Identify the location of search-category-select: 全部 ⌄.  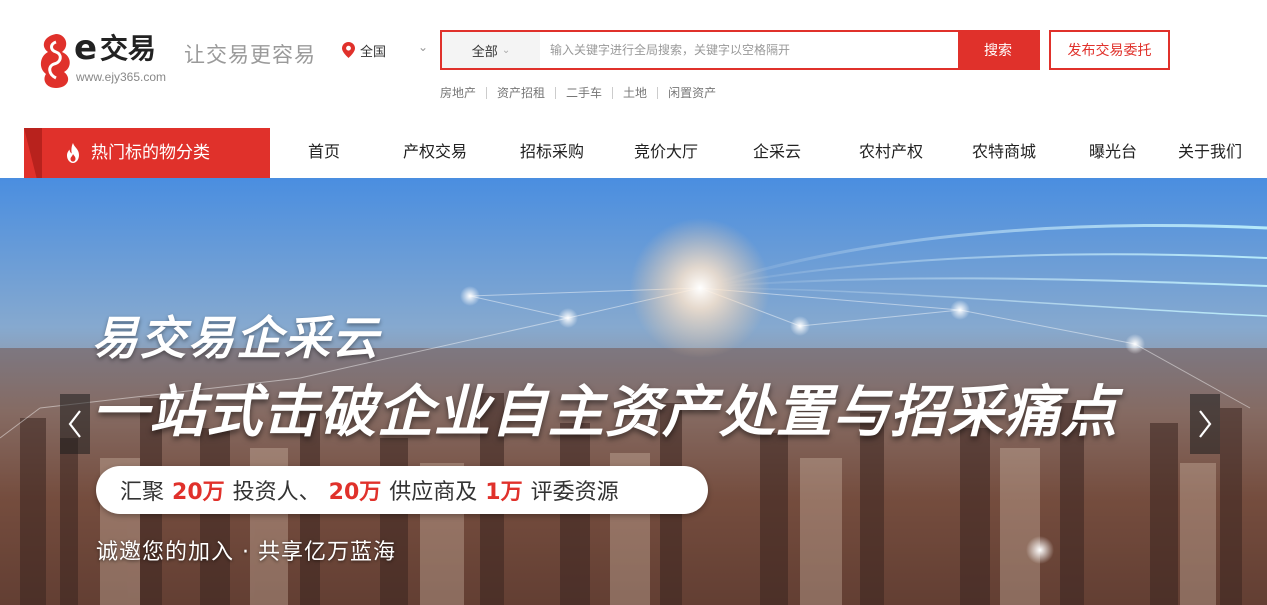
(491, 50).